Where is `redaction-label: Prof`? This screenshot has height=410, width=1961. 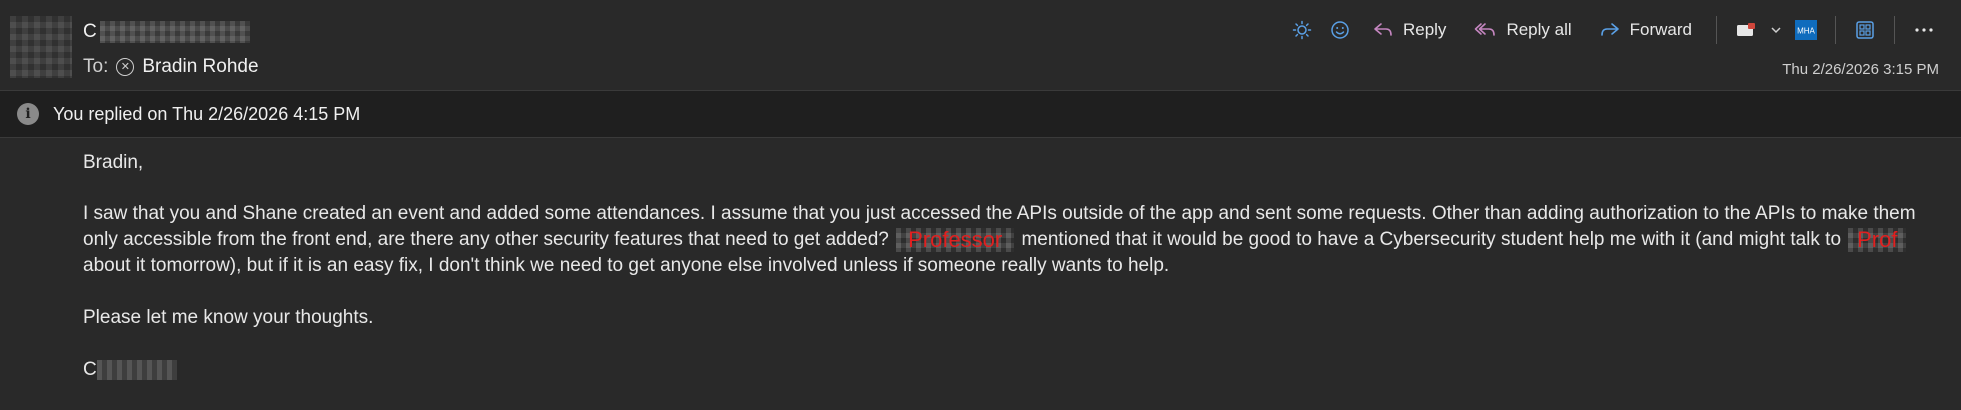
redaction-label: Prof is located at coordinates (1877, 239).